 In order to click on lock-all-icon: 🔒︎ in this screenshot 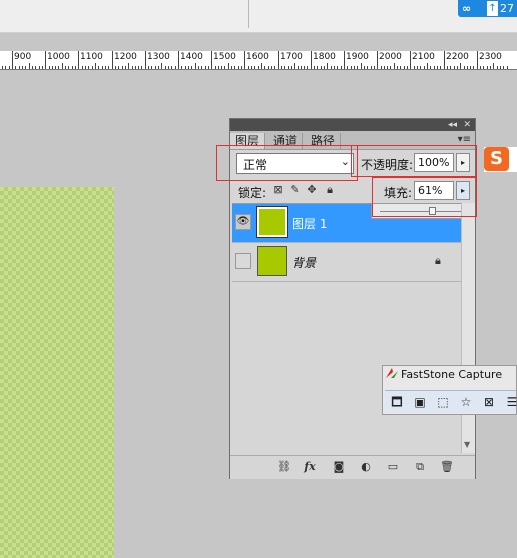, I will do `click(330, 190)`.